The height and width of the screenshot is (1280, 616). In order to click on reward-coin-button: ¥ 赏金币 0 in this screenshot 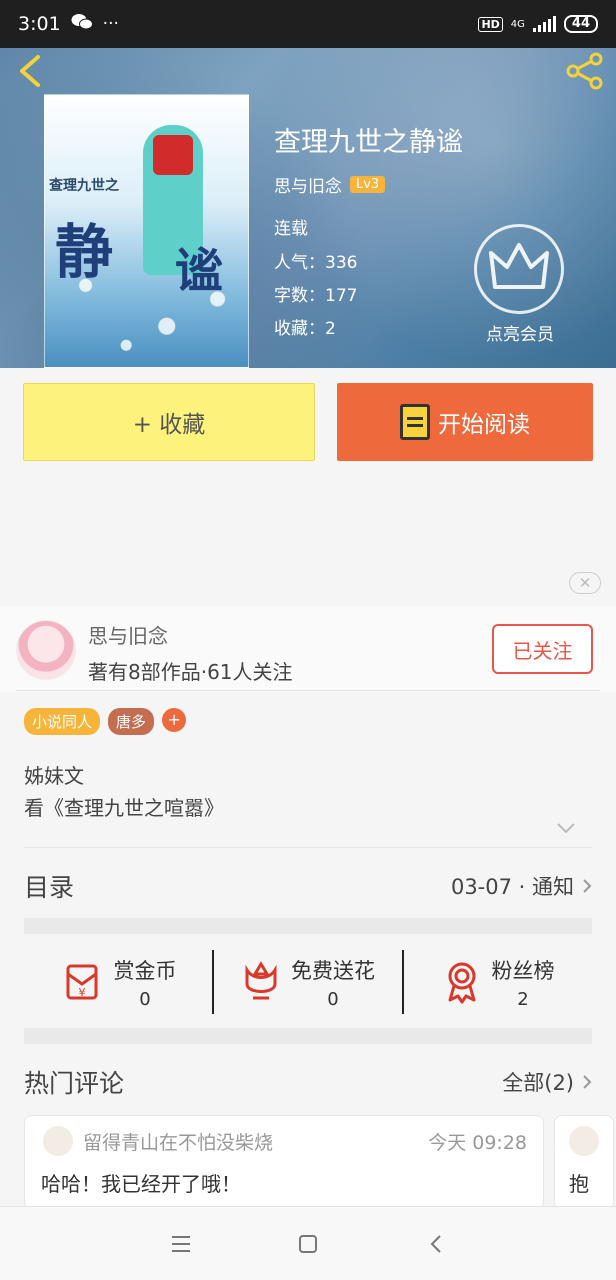, I will do `click(118, 982)`.